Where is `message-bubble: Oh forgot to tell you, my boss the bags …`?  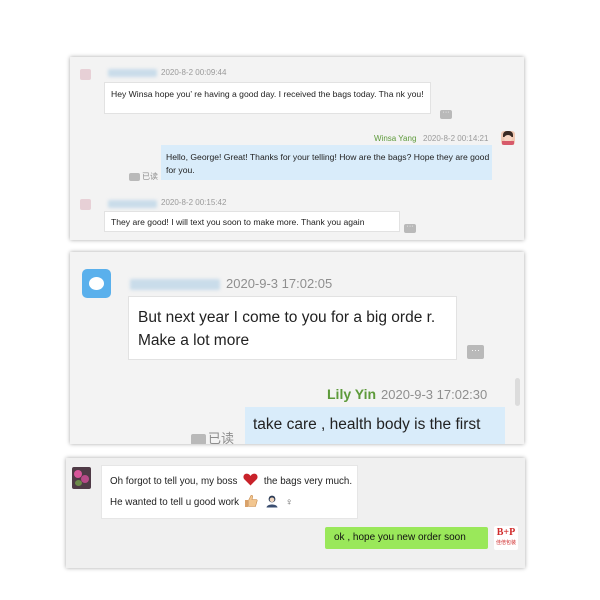 message-bubble: Oh forgot to tell you, my boss the bags … is located at coordinates (229, 492).